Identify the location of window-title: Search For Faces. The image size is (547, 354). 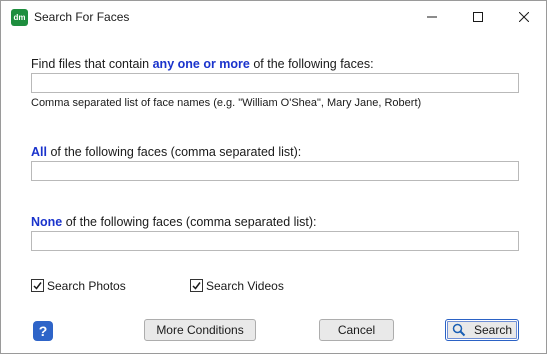
(82, 17).